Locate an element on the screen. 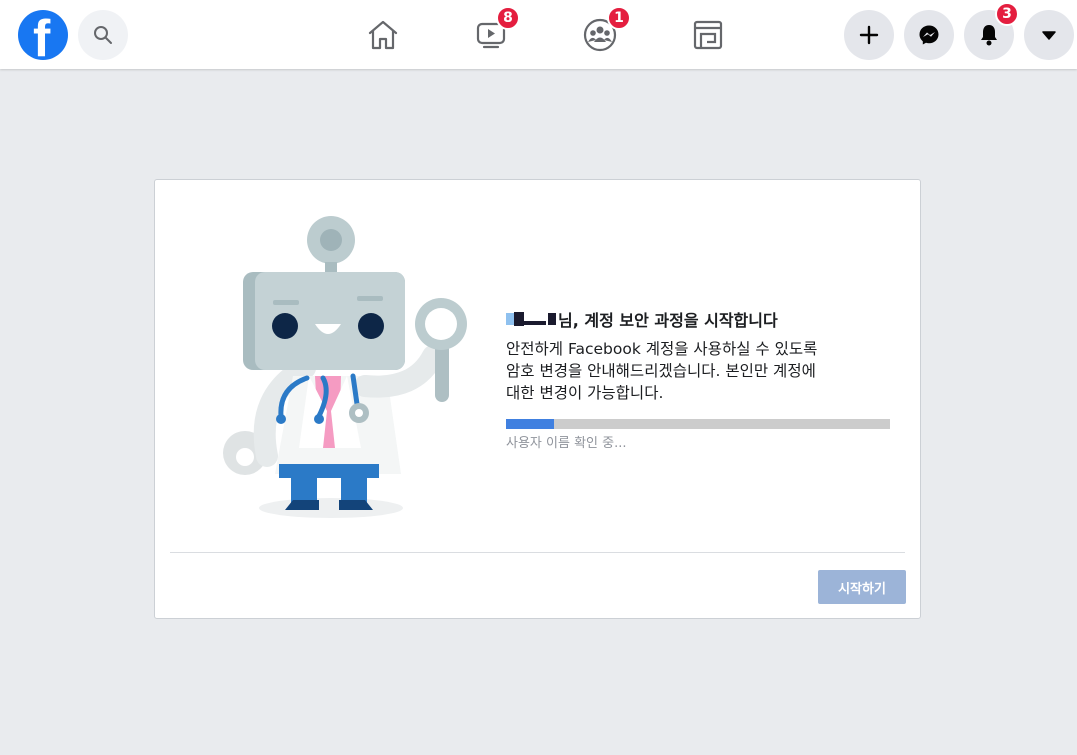 This screenshot has height=755, width=1077. home-icon is located at coordinates (383, 35).